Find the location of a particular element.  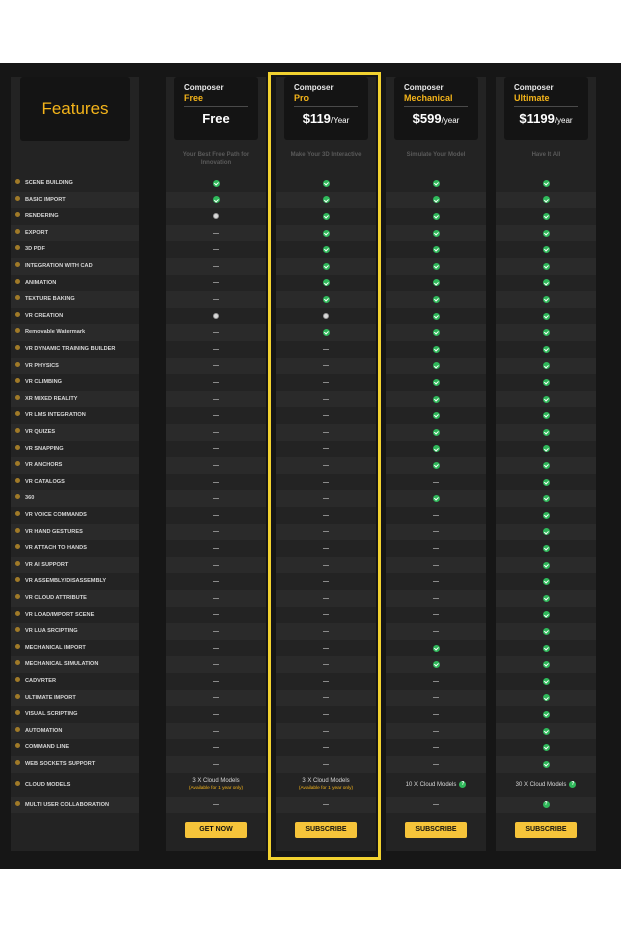

plan-cta-button-free: GET NOW is located at coordinates (216, 830).